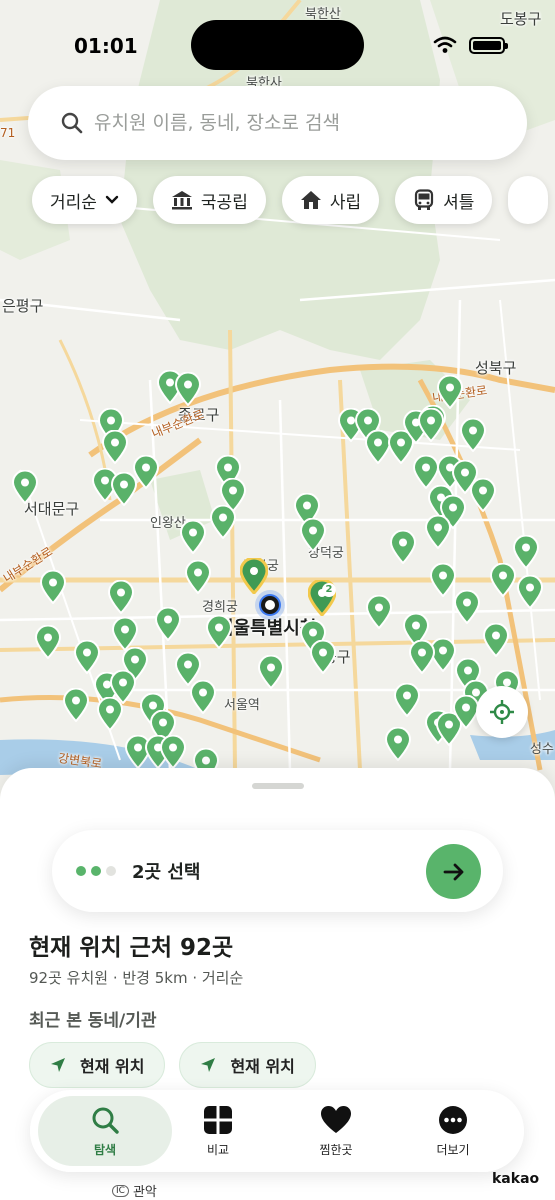  What do you see at coordinates (528, 200) in the screenshot?
I see `filter-more-partial` at bounding box center [528, 200].